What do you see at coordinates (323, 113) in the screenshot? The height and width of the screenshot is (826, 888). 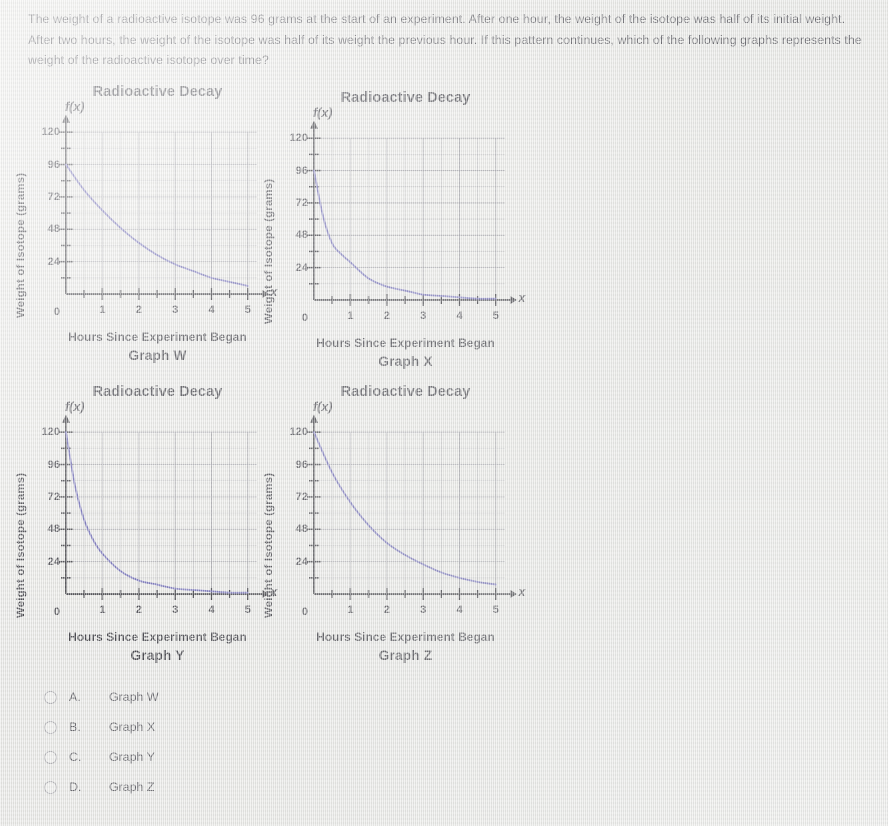 I see `graph-x-fx-label: f(x)` at bounding box center [323, 113].